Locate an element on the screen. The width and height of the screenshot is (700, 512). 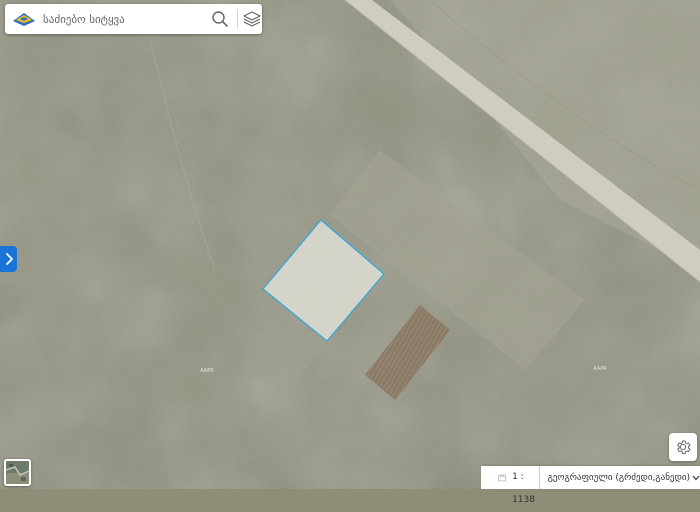
search-divider is located at coordinates (237, 19).